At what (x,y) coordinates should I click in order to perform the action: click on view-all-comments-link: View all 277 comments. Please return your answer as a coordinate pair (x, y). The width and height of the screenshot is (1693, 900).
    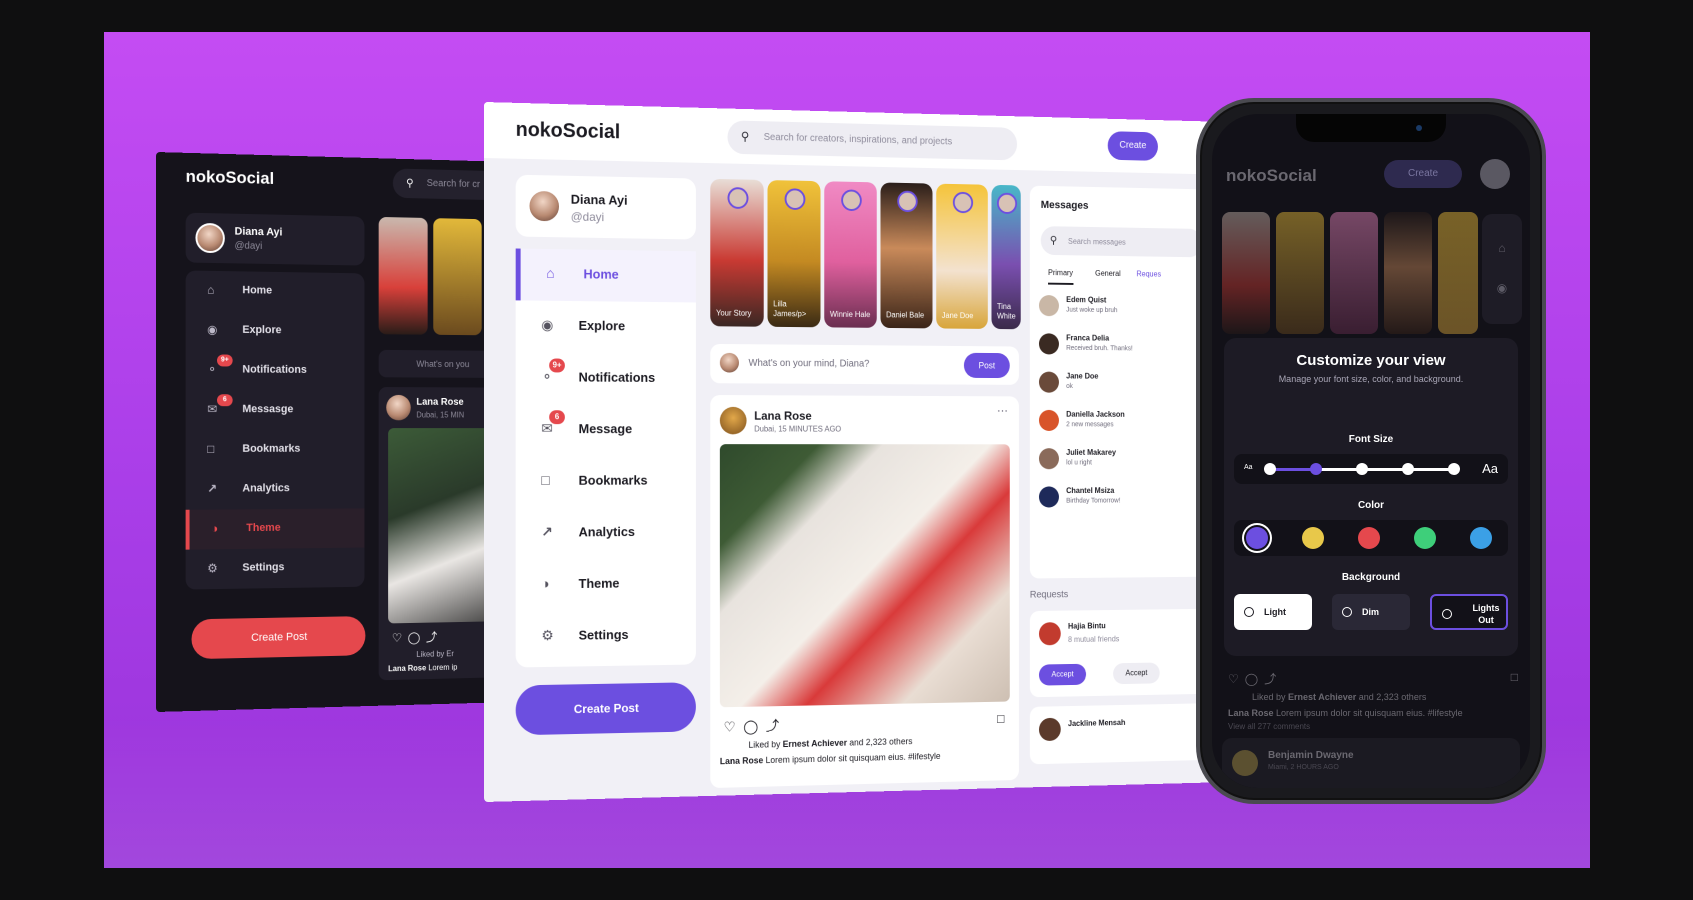
    Looking at the image, I should click on (1269, 726).